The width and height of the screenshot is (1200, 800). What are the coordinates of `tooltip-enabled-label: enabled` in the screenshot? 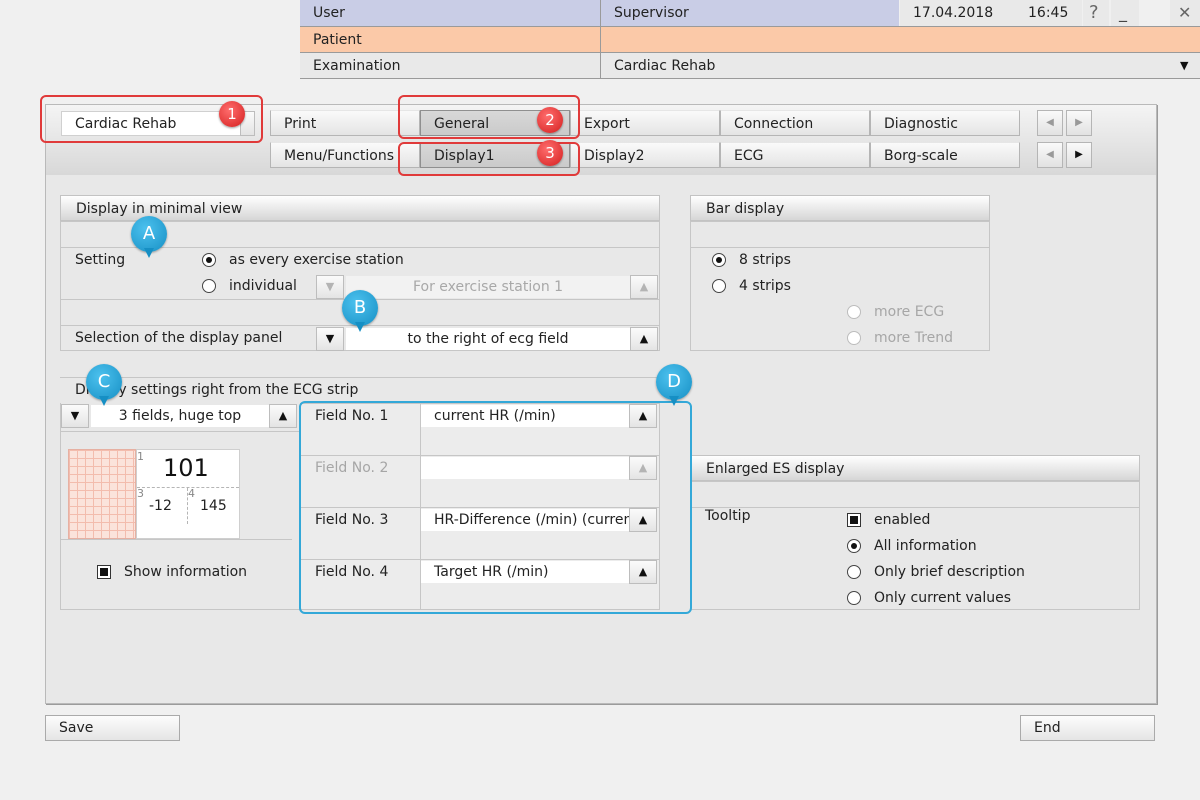 It's located at (902, 520).